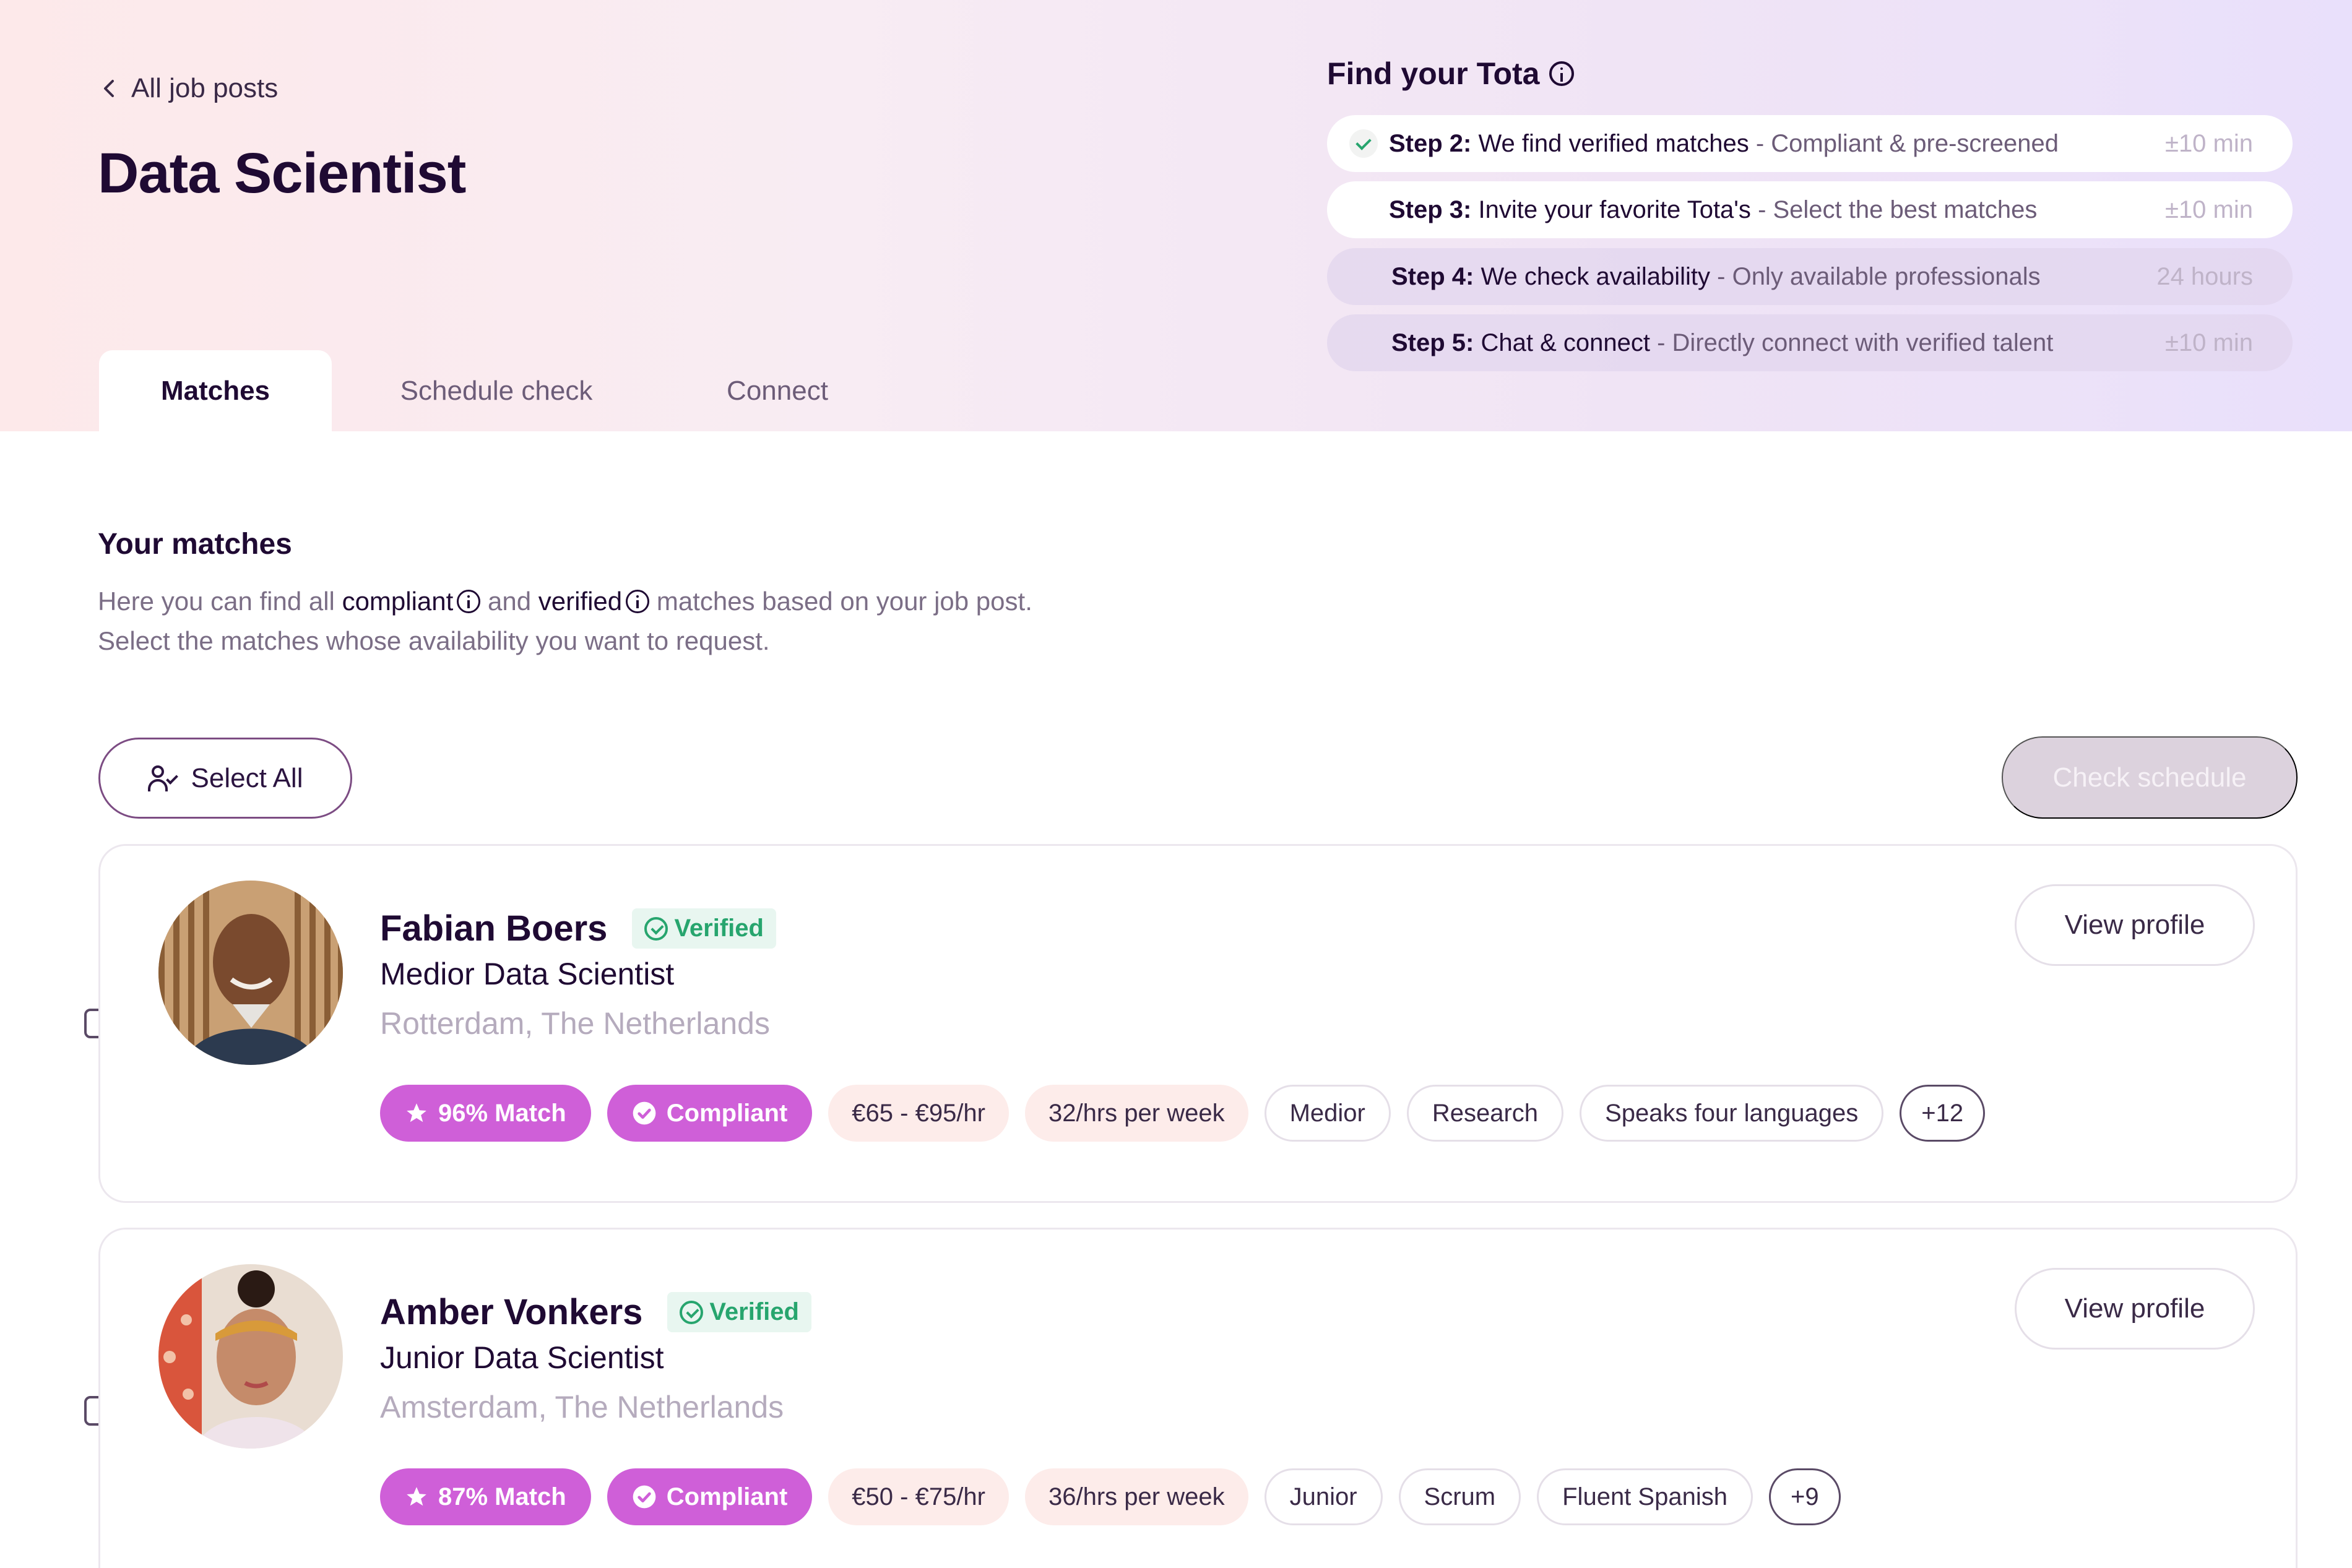  I want to click on match-score-tag: 87% Match, so click(485, 1496).